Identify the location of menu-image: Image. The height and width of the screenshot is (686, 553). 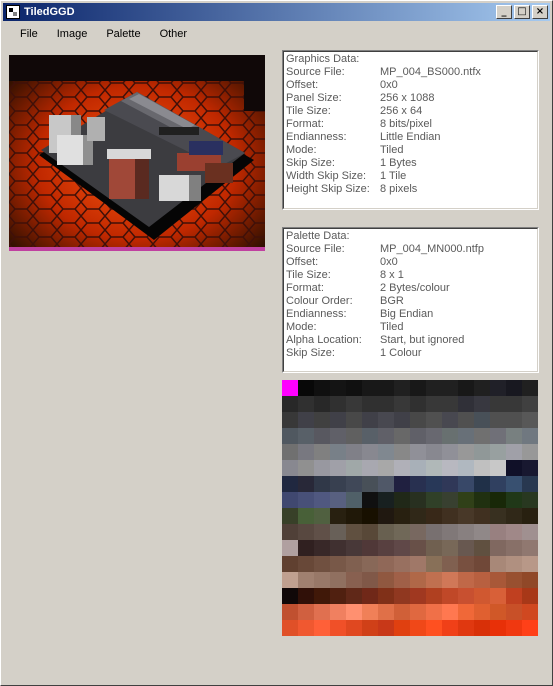
(72, 34).